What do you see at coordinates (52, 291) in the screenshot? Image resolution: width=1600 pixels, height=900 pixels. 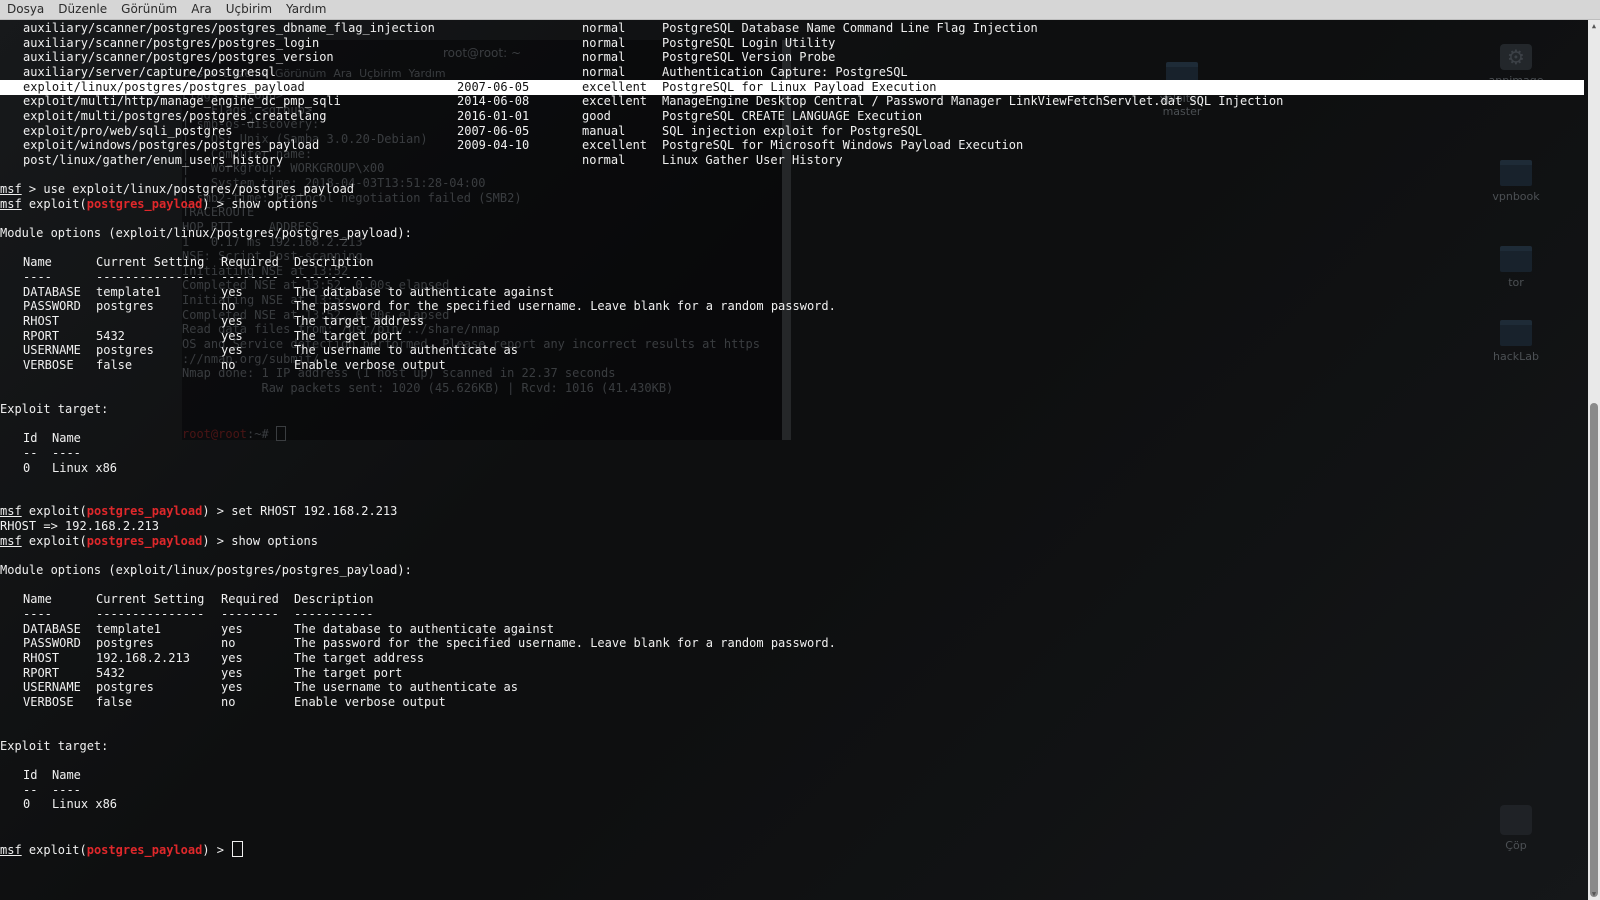 I see `option-name: DATABASE` at bounding box center [52, 291].